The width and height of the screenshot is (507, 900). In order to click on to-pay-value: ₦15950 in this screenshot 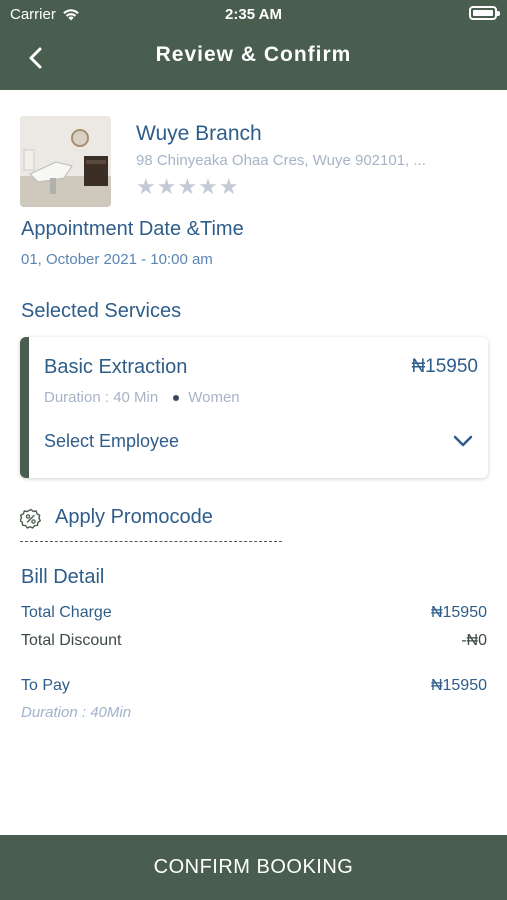, I will do `click(458, 685)`.